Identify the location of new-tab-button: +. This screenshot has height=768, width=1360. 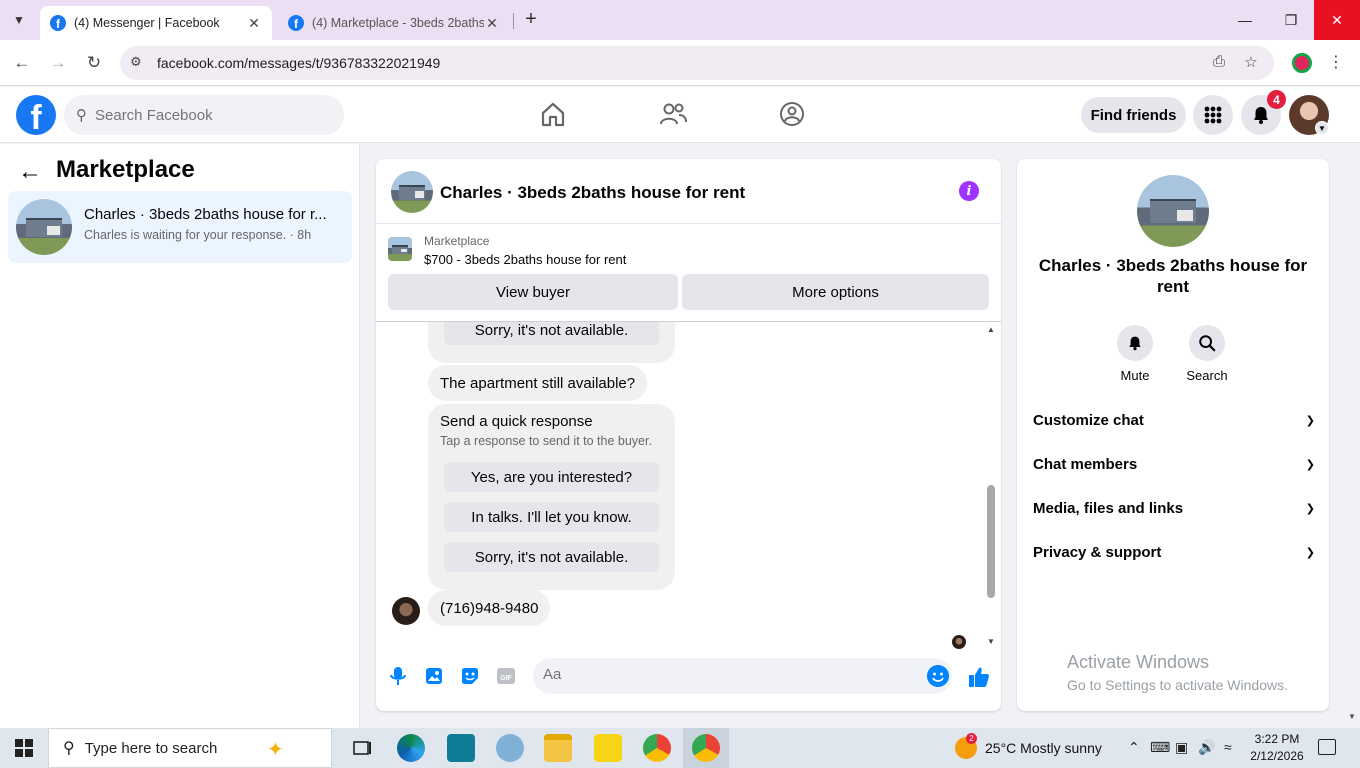
(531, 20).